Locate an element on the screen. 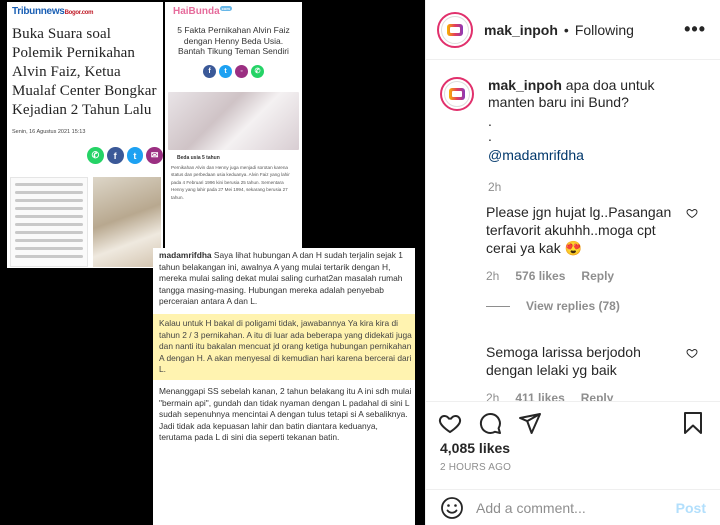 This screenshot has height=525, width=720. haibunda-logo: HaiBunda com is located at coordinates (237, 11).